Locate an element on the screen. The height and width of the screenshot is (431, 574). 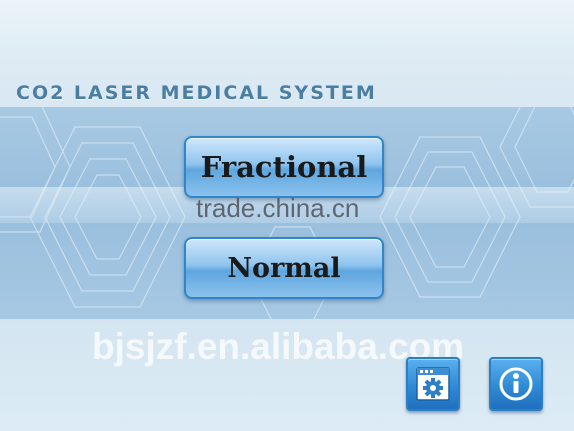
normal-mode-button: Normal is located at coordinates (284, 268).